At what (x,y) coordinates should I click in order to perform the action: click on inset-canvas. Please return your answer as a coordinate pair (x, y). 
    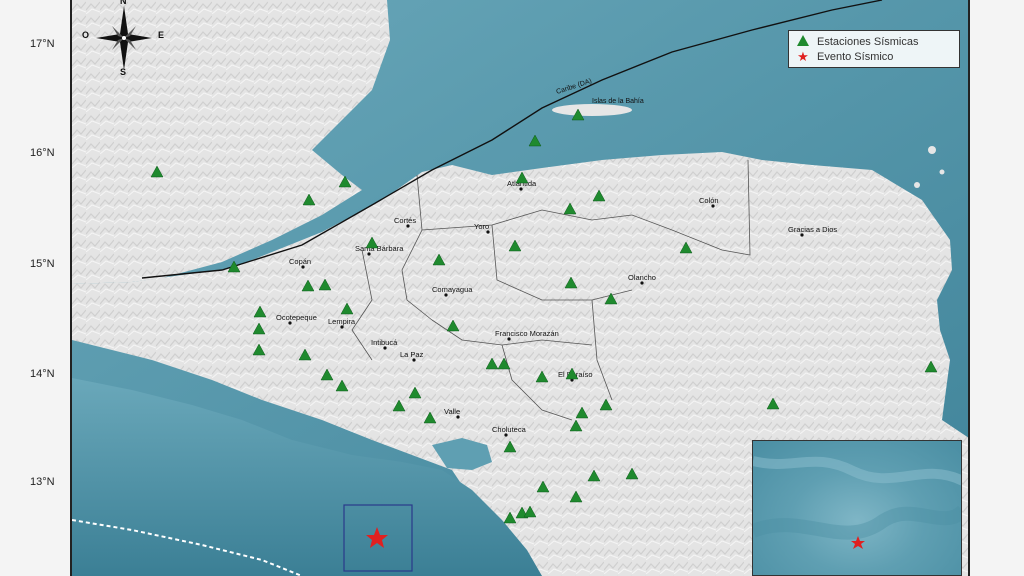
    Looking at the image, I should click on (857, 502).